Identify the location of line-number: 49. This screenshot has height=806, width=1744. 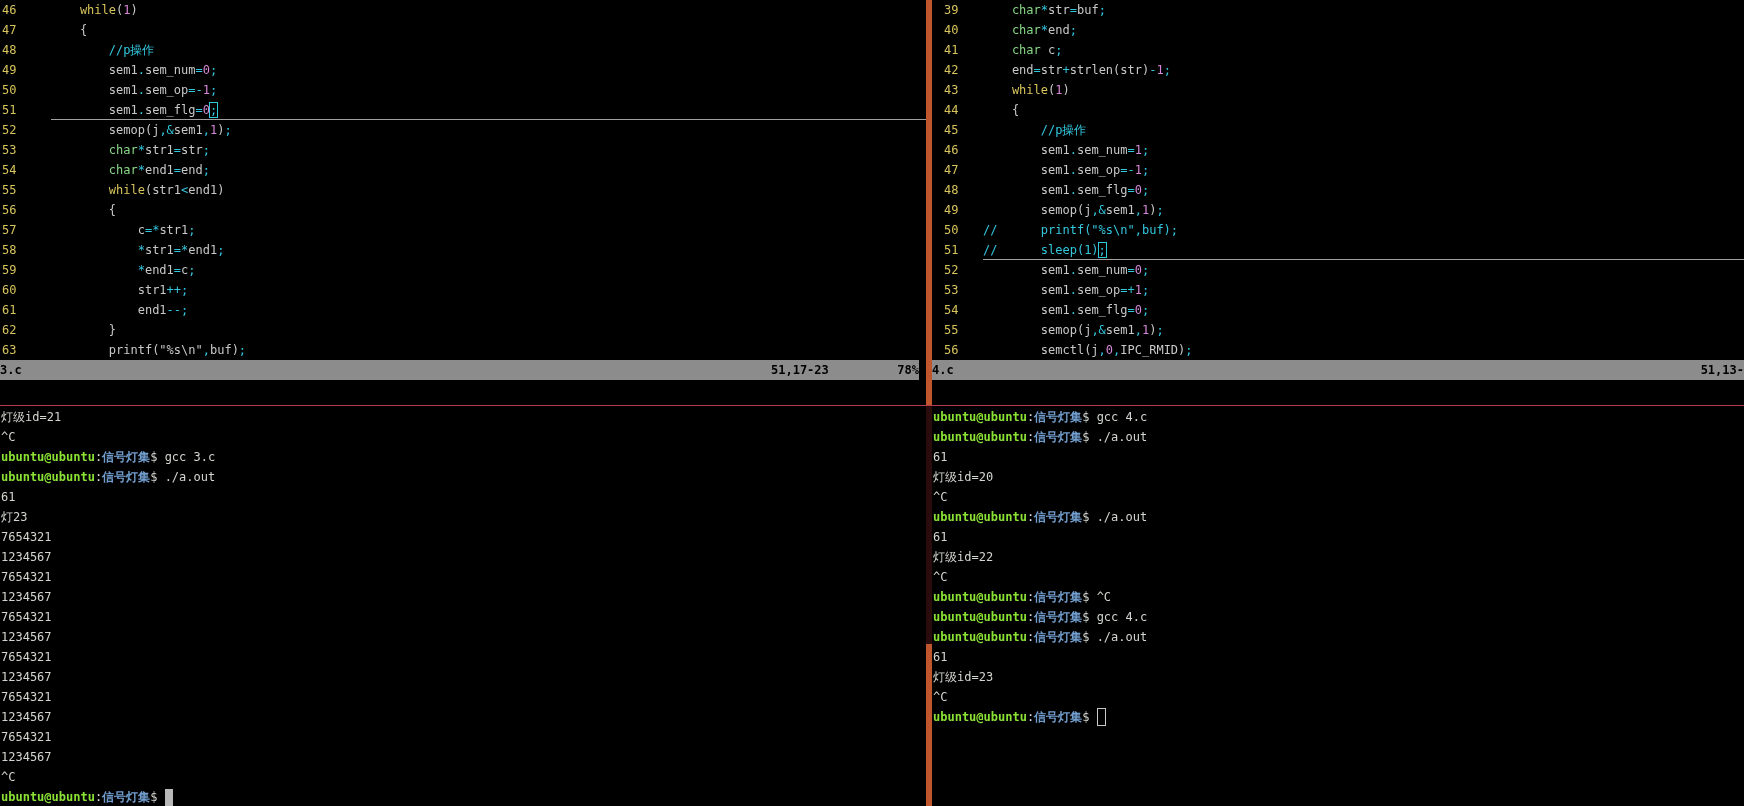
(9, 70).